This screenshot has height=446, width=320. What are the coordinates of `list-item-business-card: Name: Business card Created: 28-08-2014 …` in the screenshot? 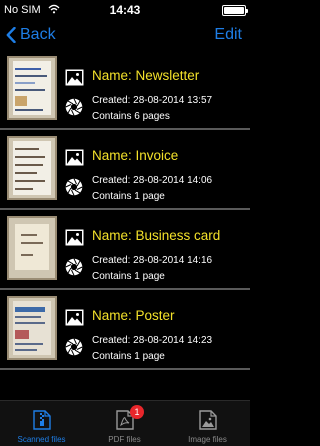 It's located at (125, 250).